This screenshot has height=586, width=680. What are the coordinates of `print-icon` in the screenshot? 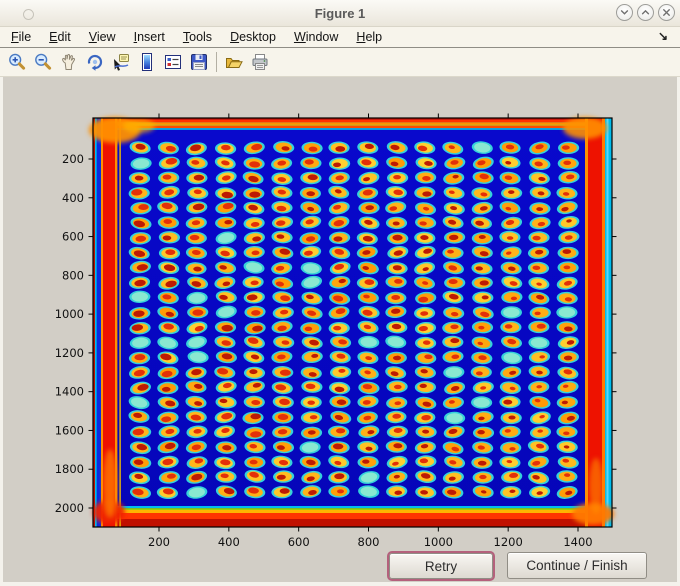 It's located at (260, 62).